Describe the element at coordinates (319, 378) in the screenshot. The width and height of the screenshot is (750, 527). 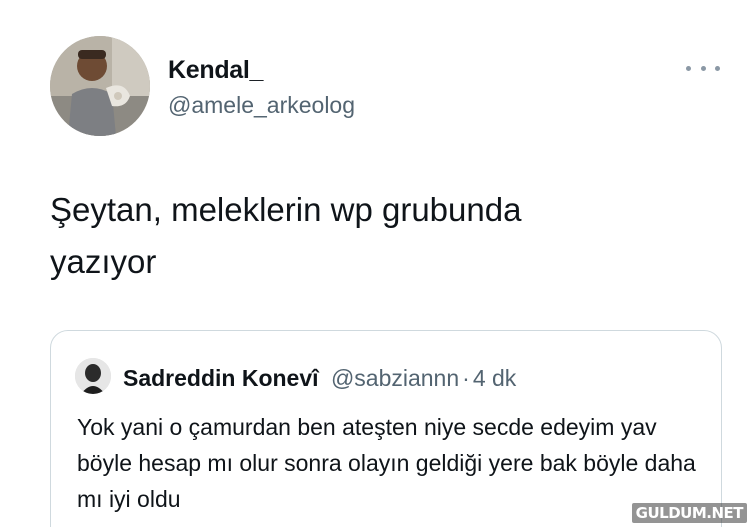
I see `quoted-tweet-header: Sadreddin Konevî @sabziannn · 4 dk` at that location.